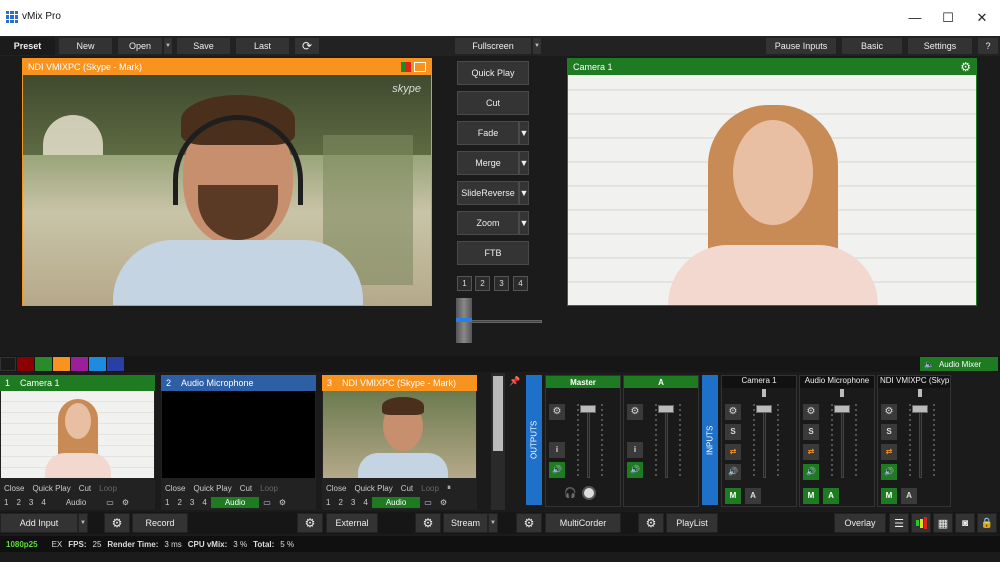 This screenshot has height=562, width=1000. What do you see at coordinates (125, 502) in the screenshot?
I see `input-1-gear-icon: ⚙` at bounding box center [125, 502].